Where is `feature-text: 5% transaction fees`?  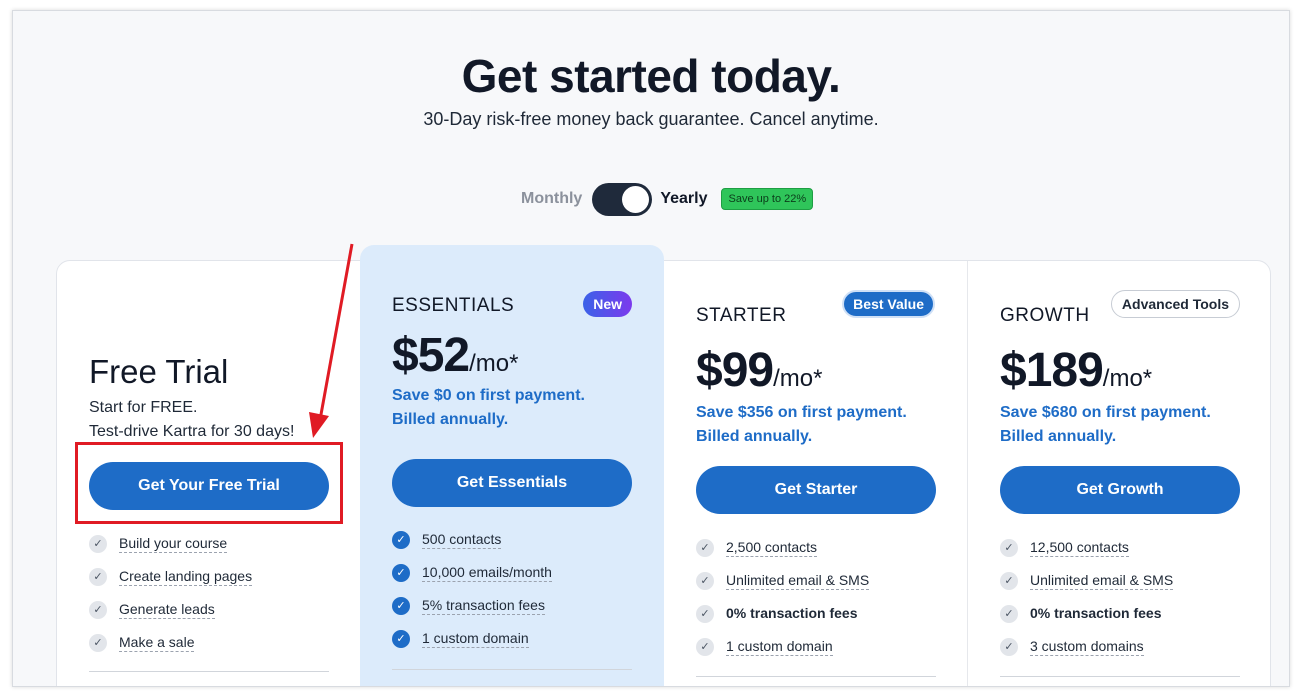 feature-text: 5% transaction fees is located at coordinates (483, 606).